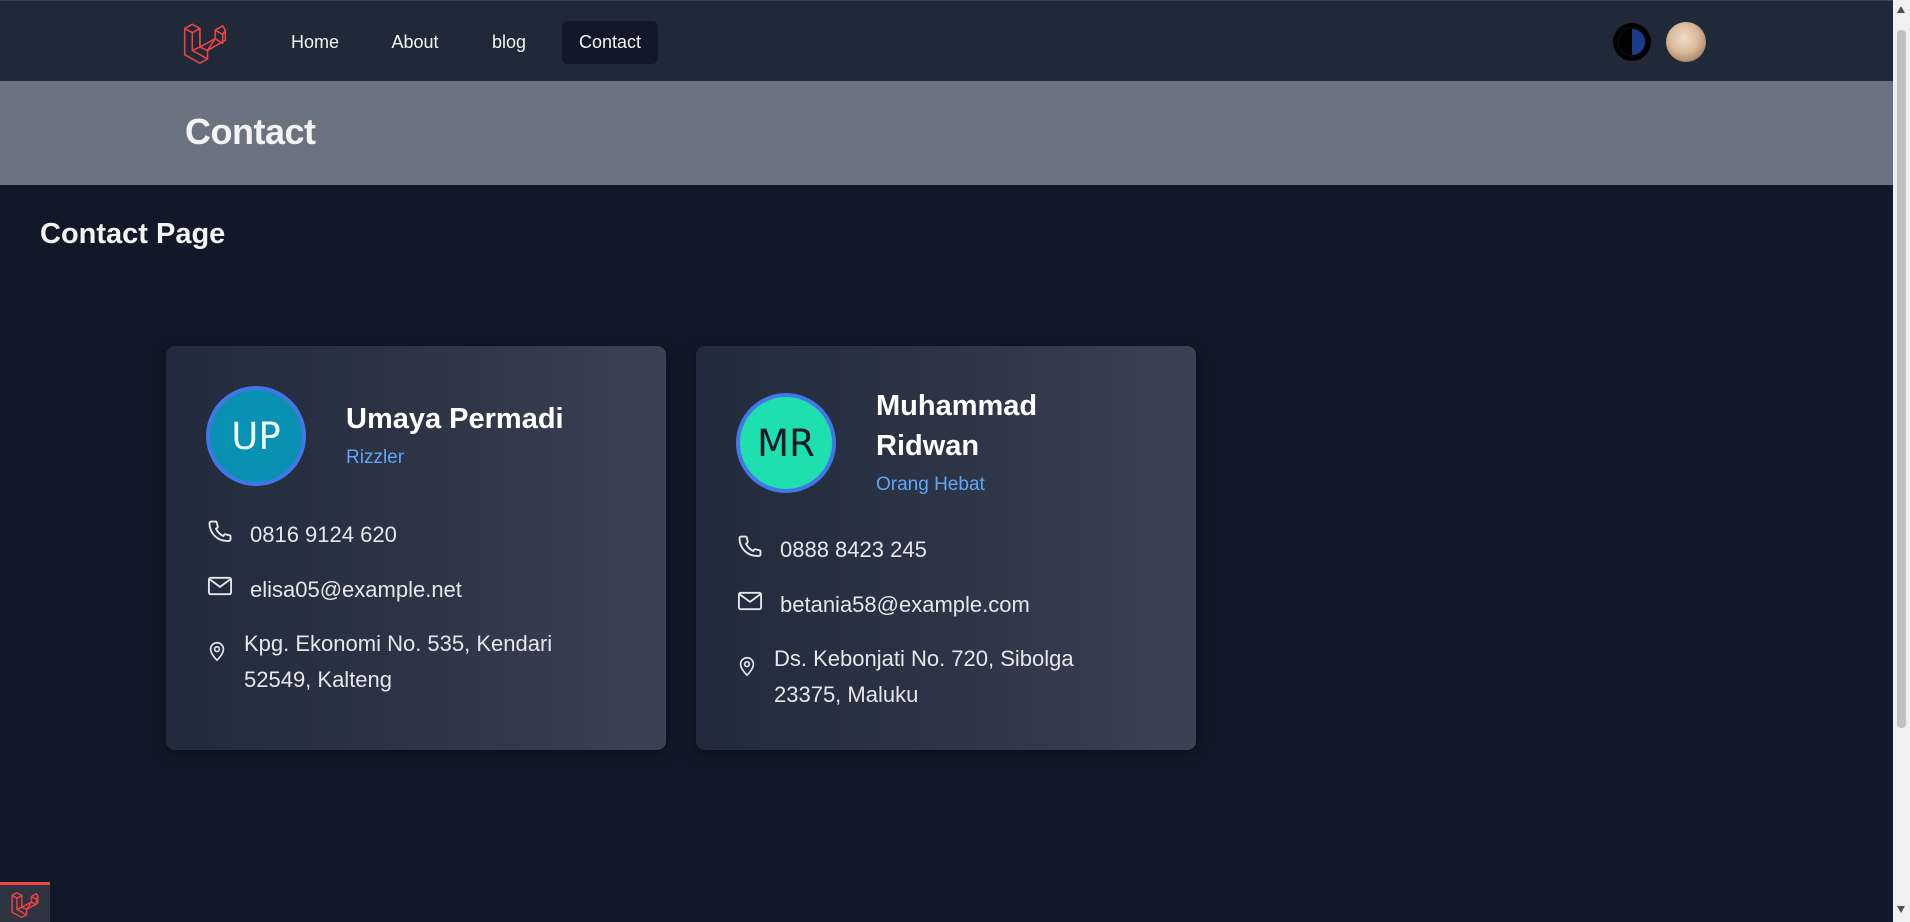 This screenshot has width=1910, height=922. What do you see at coordinates (905, 605) in the screenshot?
I see `contact-email: betania58@example.com` at bounding box center [905, 605].